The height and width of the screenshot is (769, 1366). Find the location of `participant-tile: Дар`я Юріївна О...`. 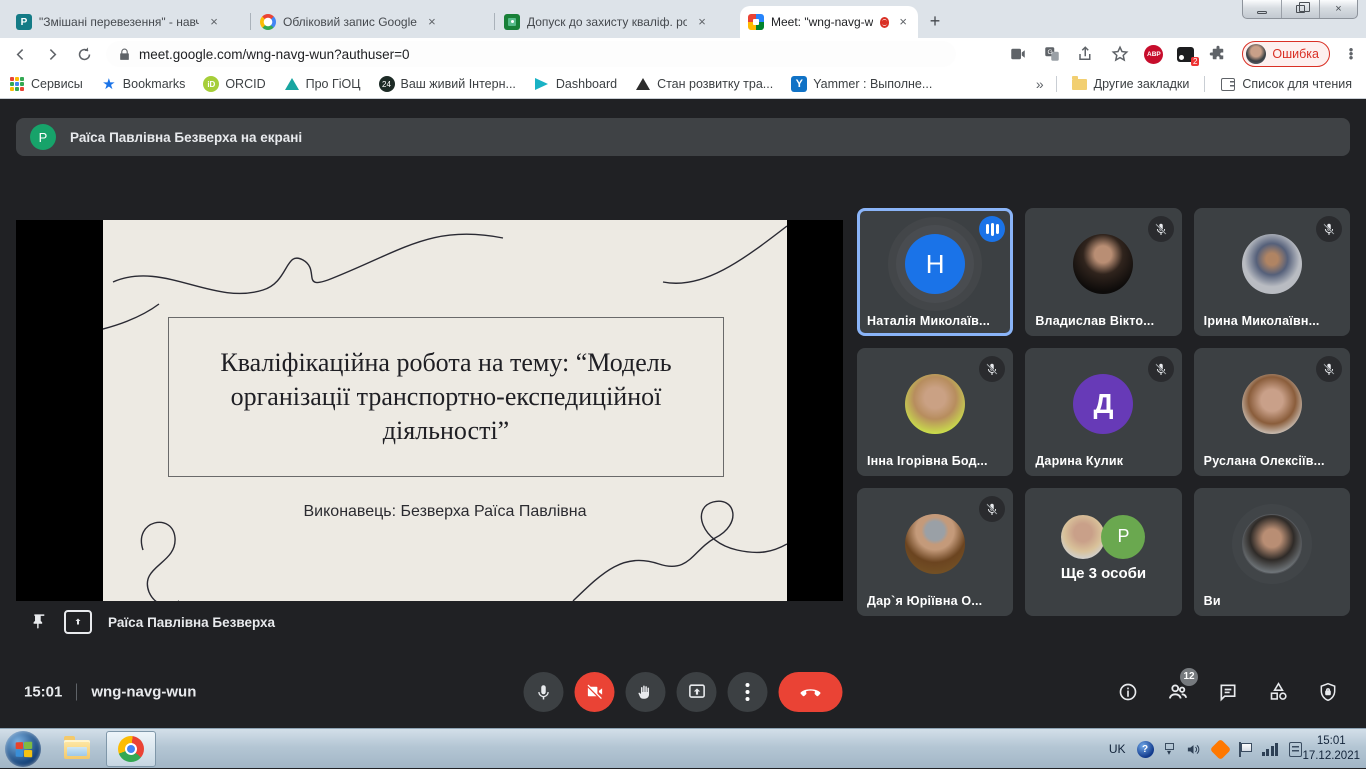

participant-tile: Дар`я Юріївна О... is located at coordinates (935, 552).